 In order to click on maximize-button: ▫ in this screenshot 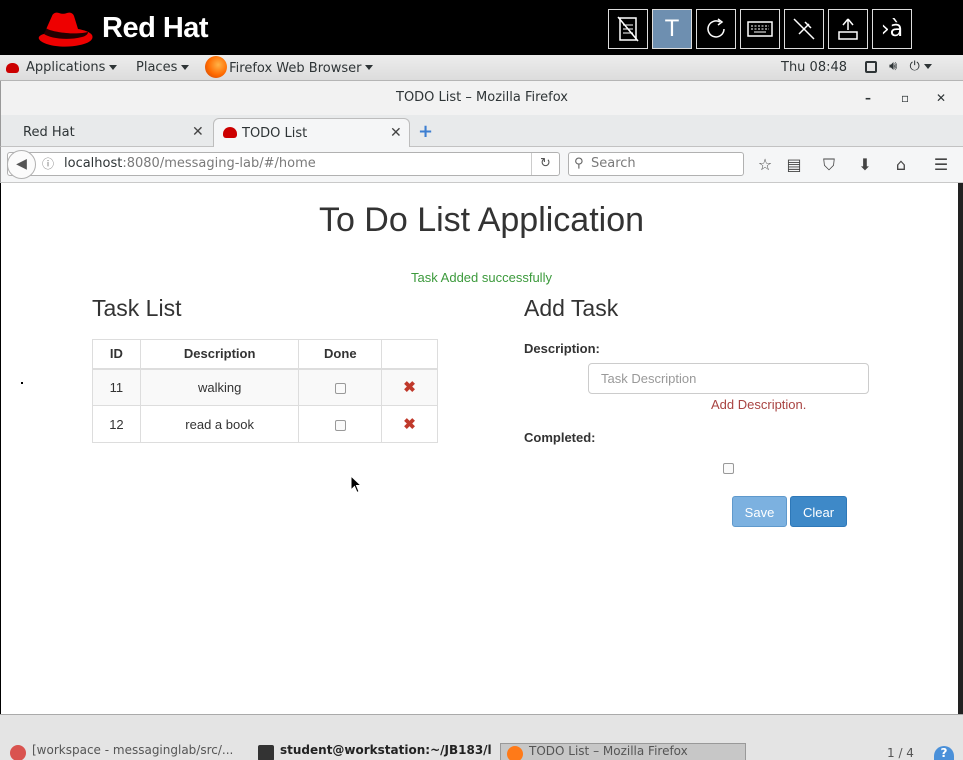, I will do `click(905, 98)`.